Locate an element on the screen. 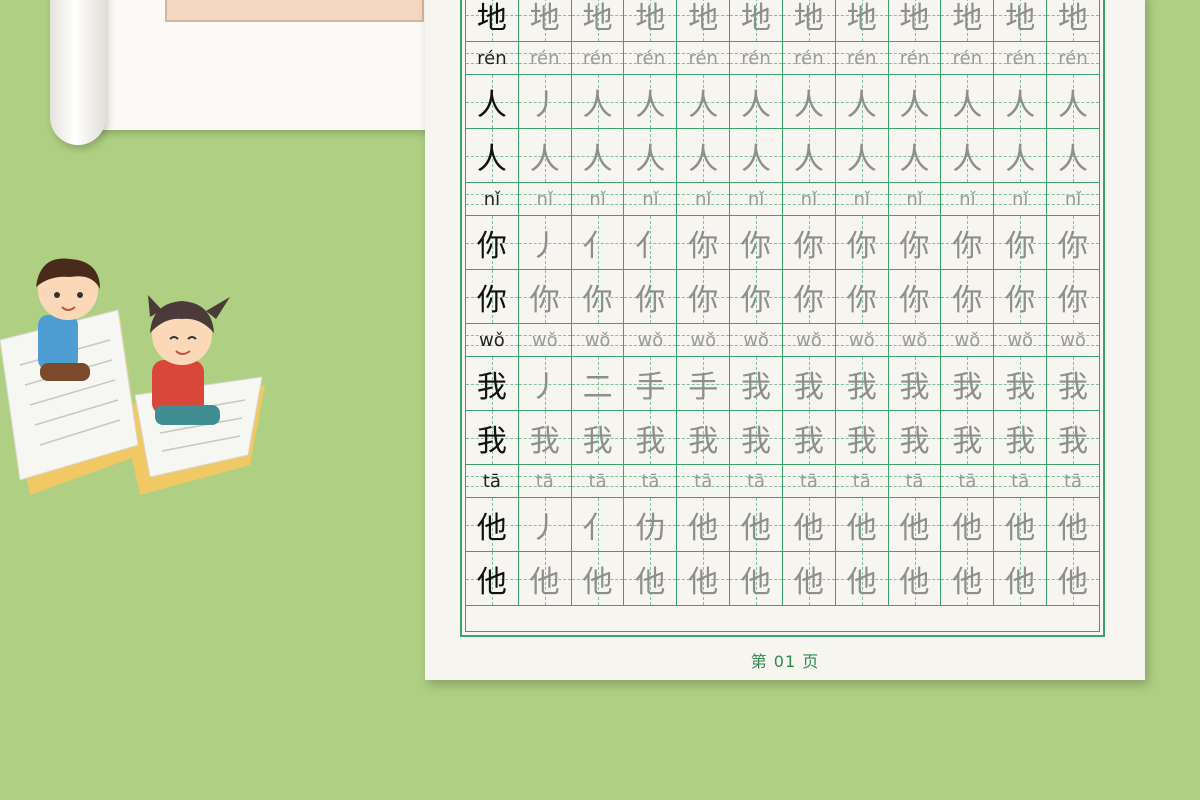  hanzi-cell: 手 is located at coordinates (704, 384).